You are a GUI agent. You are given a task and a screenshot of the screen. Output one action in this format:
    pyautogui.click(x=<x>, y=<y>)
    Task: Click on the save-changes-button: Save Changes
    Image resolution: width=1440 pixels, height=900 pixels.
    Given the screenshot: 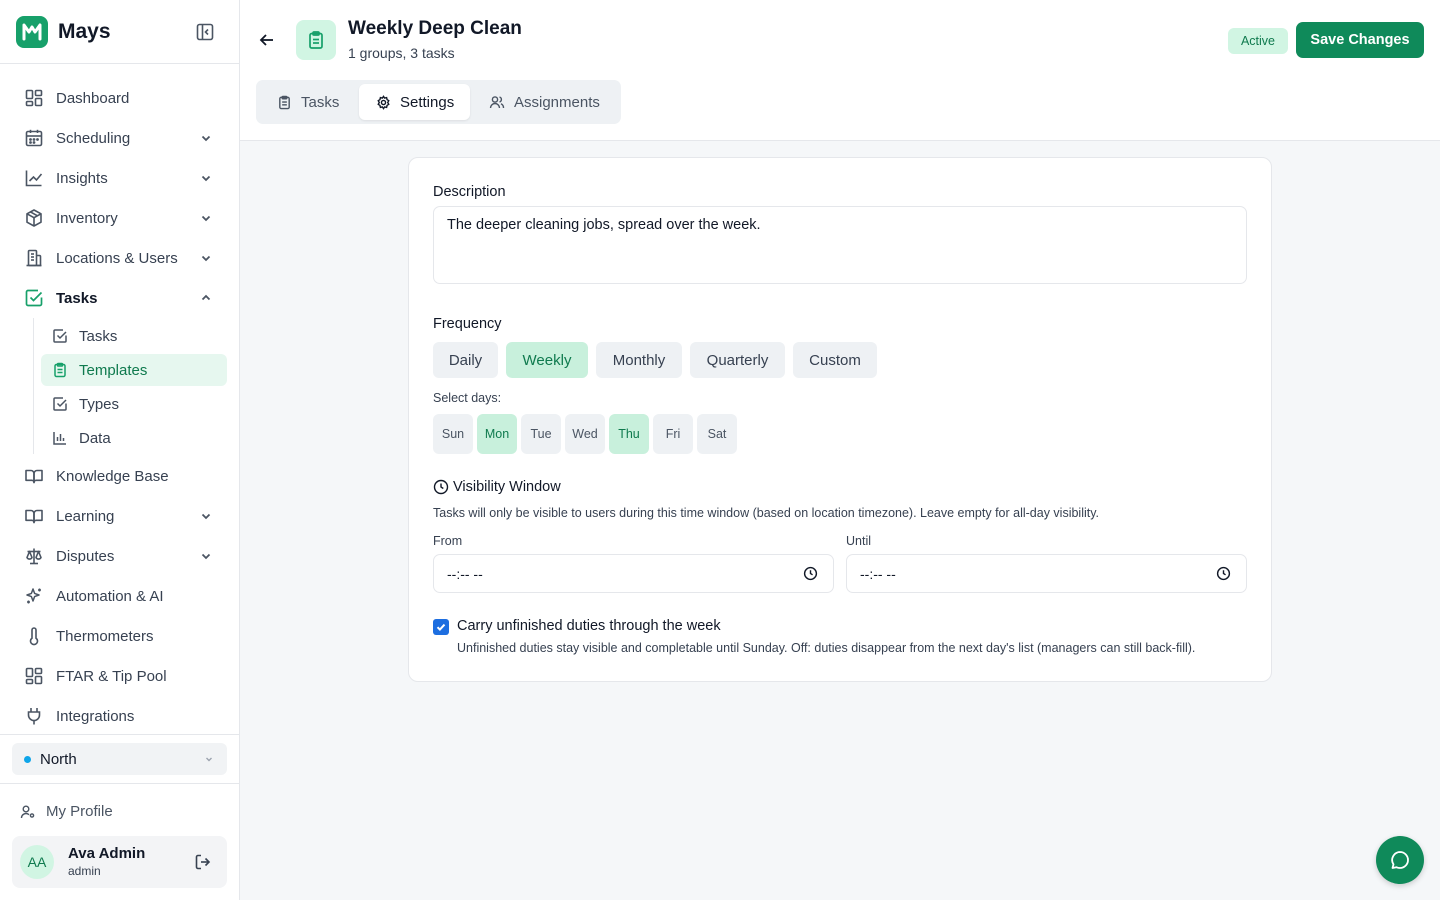 What is the action you would take?
    pyautogui.click(x=1360, y=40)
    